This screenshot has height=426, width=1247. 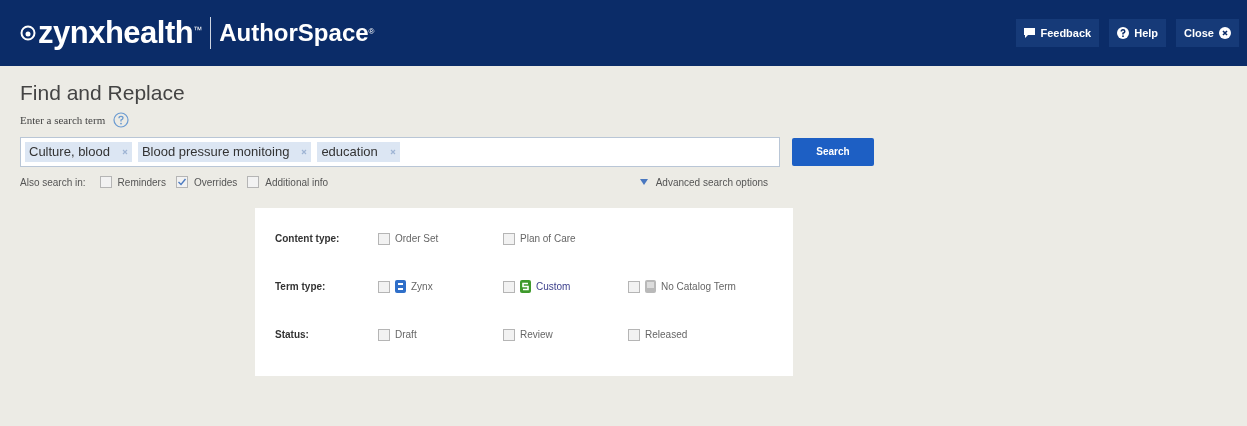 I want to click on advanced-options-link: Advanced search options, so click(x=711, y=182).